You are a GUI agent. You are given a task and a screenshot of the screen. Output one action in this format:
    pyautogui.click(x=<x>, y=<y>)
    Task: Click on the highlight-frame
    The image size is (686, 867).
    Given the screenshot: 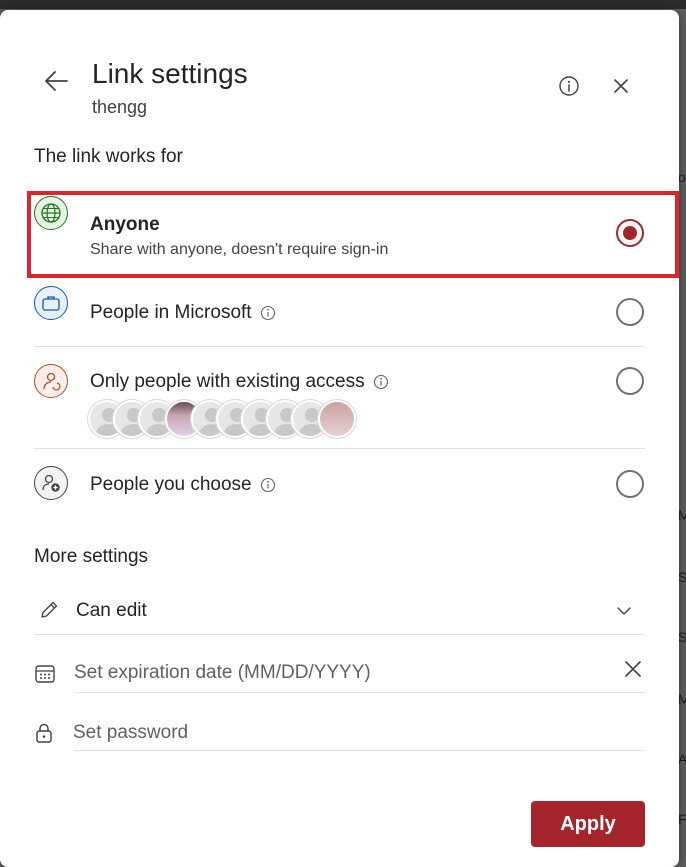 What is the action you would take?
    pyautogui.click(x=353, y=234)
    